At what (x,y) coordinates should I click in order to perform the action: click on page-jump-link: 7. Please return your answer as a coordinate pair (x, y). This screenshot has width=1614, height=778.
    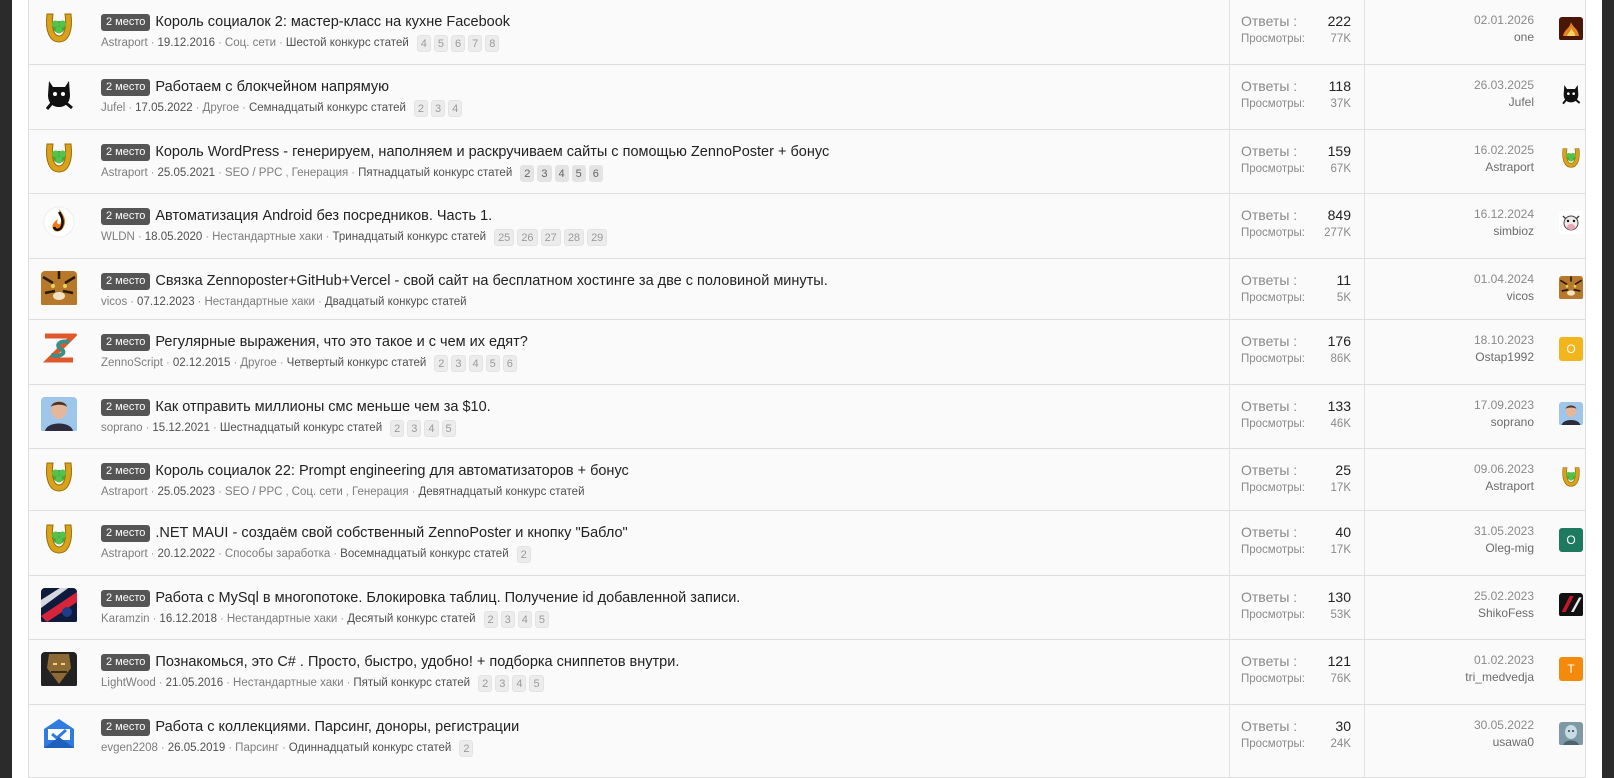
    Looking at the image, I should click on (475, 43).